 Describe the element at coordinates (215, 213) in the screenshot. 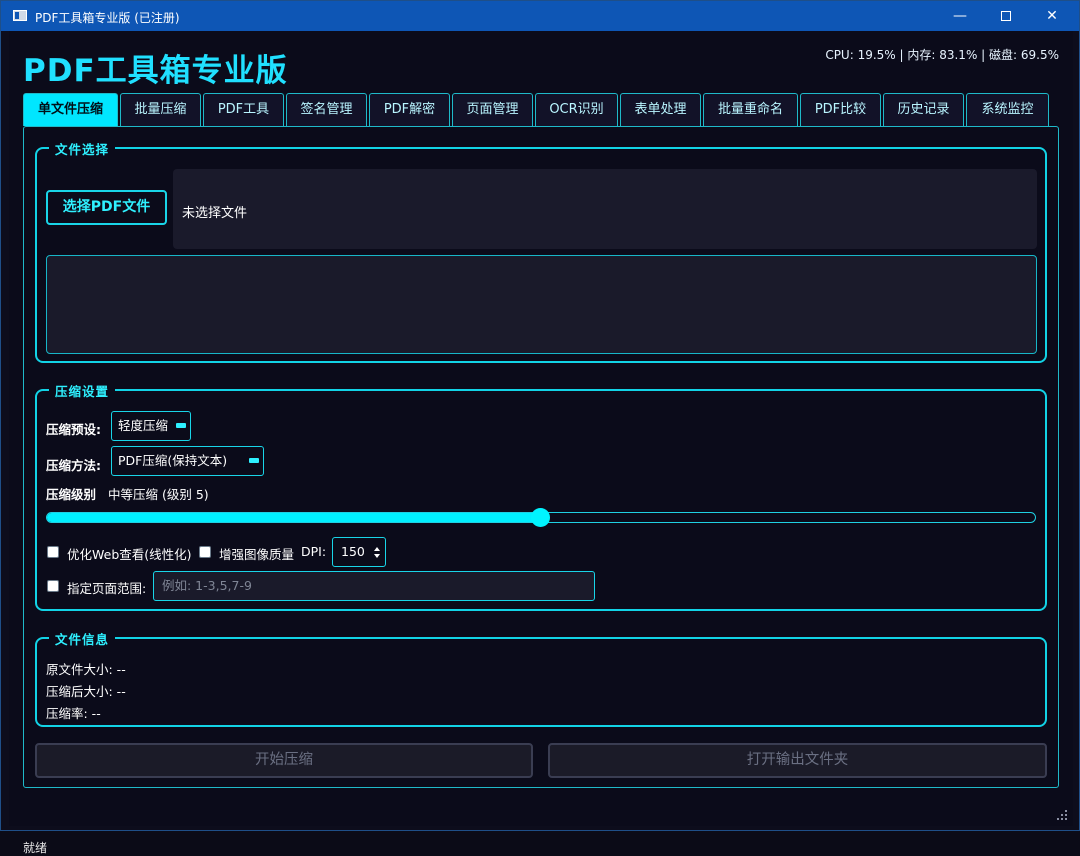

I see `selected-file-label: 未选择文件` at that location.